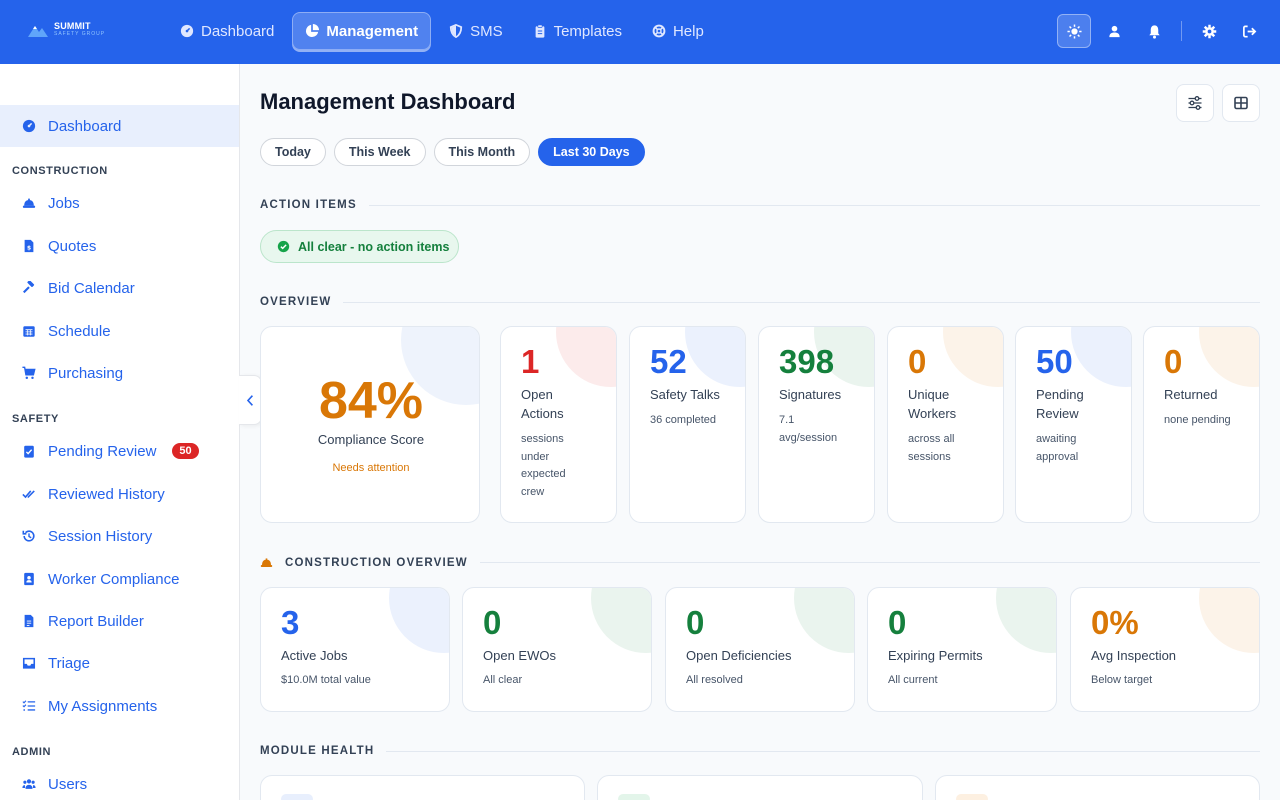 This screenshot has width=1280, height=800. I want to click on nav-sms: SMS, so click(476, 31).